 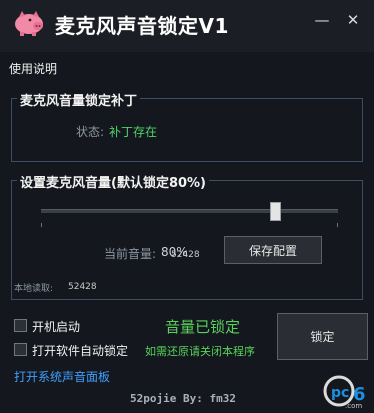 I want to click on svg-text: .com, so click(x=353, y=405).